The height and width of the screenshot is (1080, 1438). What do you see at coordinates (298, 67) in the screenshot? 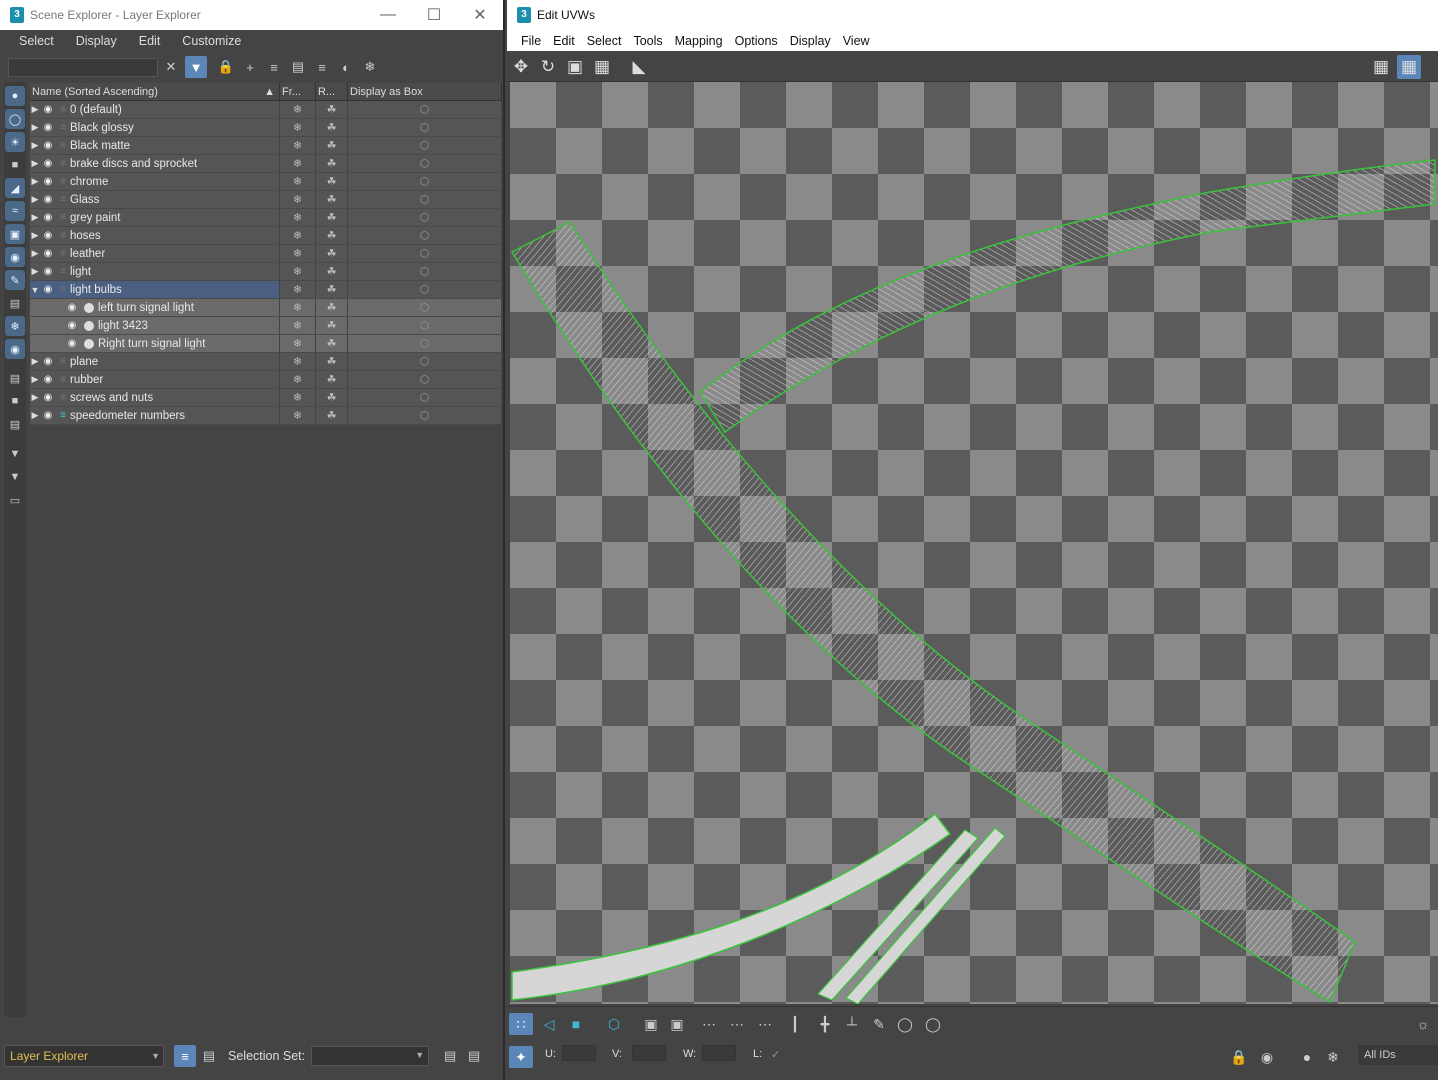
I see `hierarchy-icon: ▤` at bounding box center [298, 67].